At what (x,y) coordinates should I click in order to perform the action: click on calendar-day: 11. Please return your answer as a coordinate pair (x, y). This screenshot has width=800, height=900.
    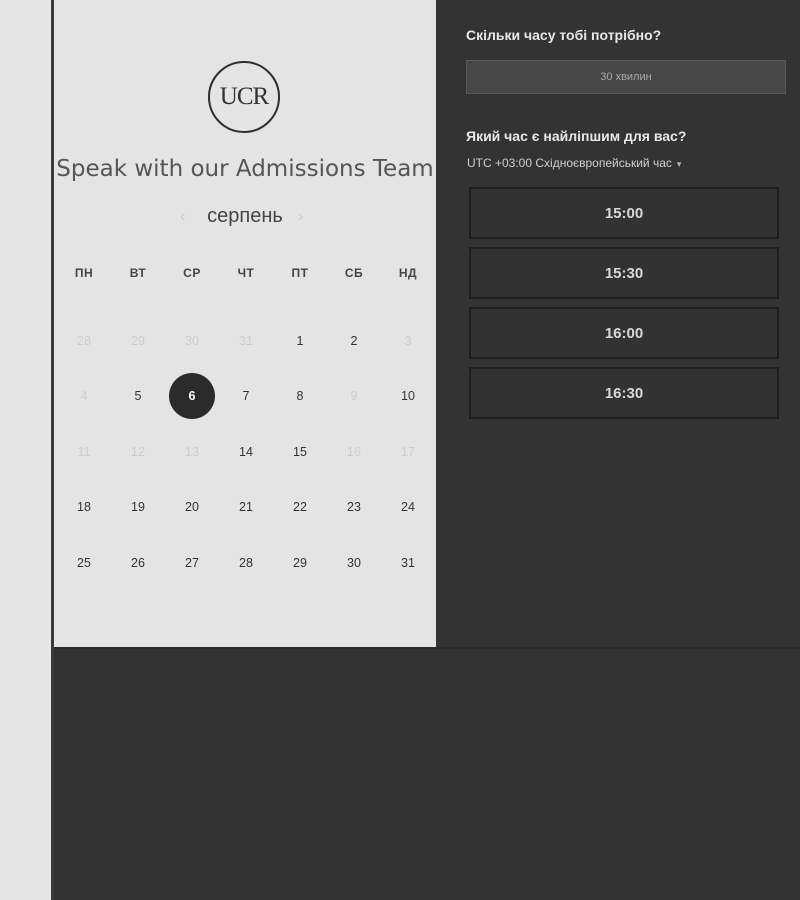
    Looking at the image, I should click on (84, 452).